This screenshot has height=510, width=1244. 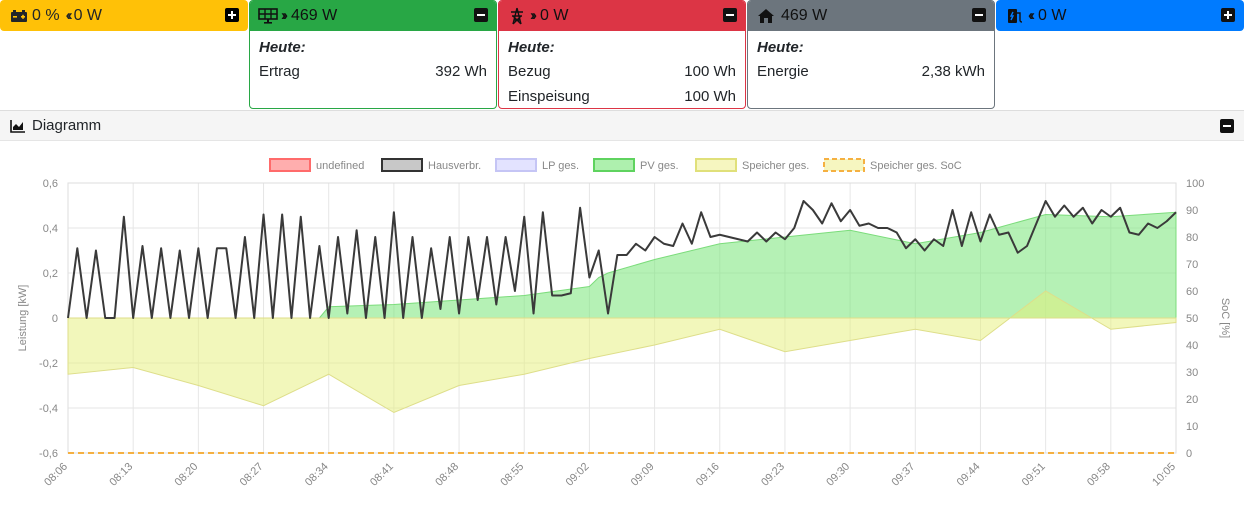 I want to click on solar-panel-icon, so click(x=268, y=16).